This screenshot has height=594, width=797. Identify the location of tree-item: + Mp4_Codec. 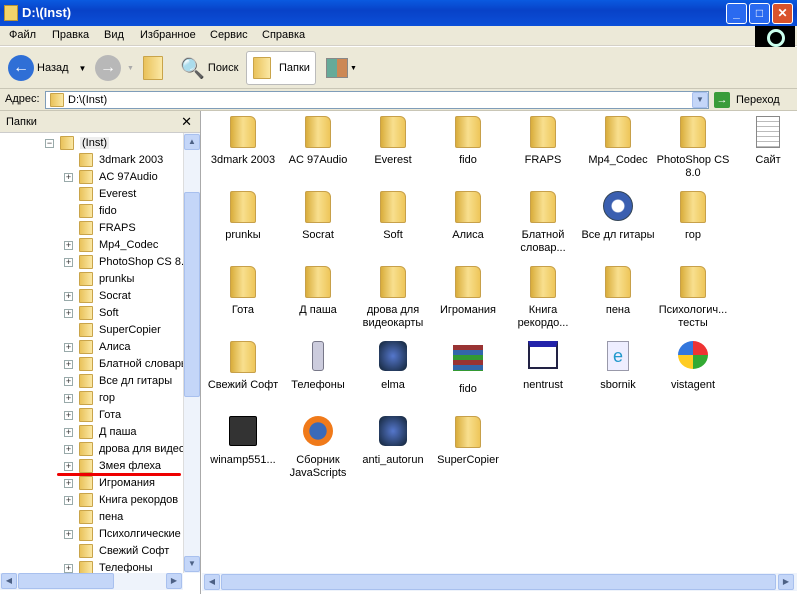
(91, 245).